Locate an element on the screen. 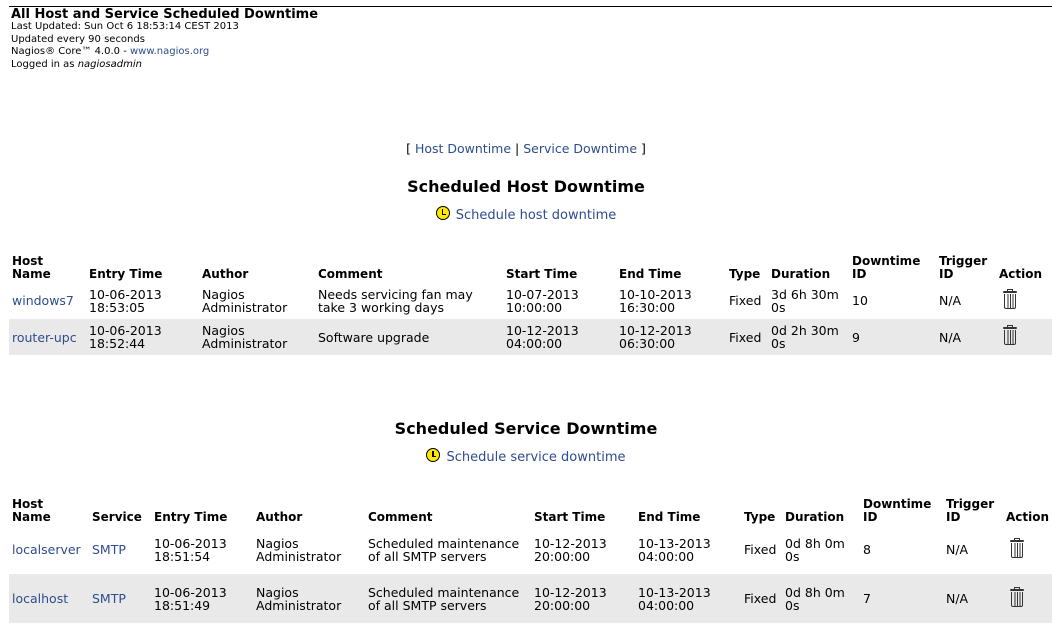  host-cell: localhost is located at coordinates (49, 598).